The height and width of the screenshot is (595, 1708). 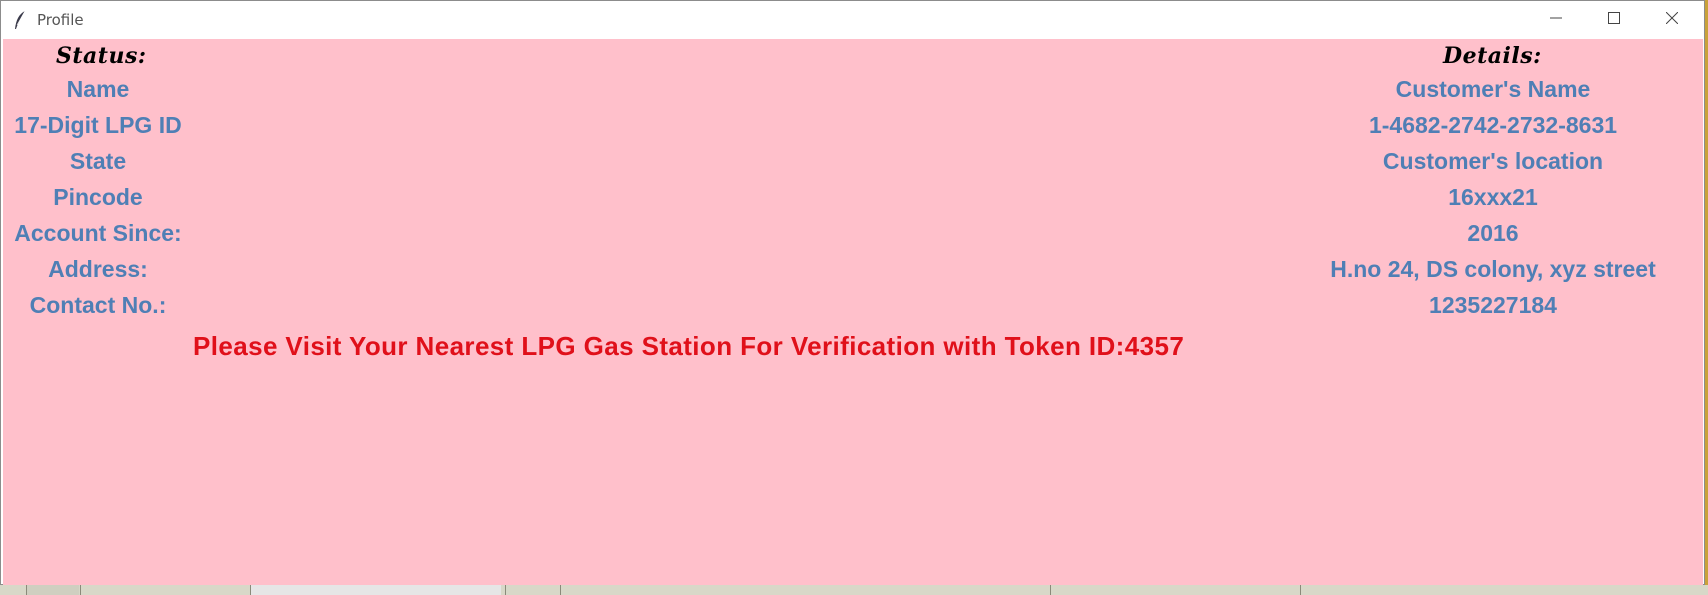 I want to click on value-lpg-id: 1-4682-2742-2732-8631, so click(x=1493, y=125).